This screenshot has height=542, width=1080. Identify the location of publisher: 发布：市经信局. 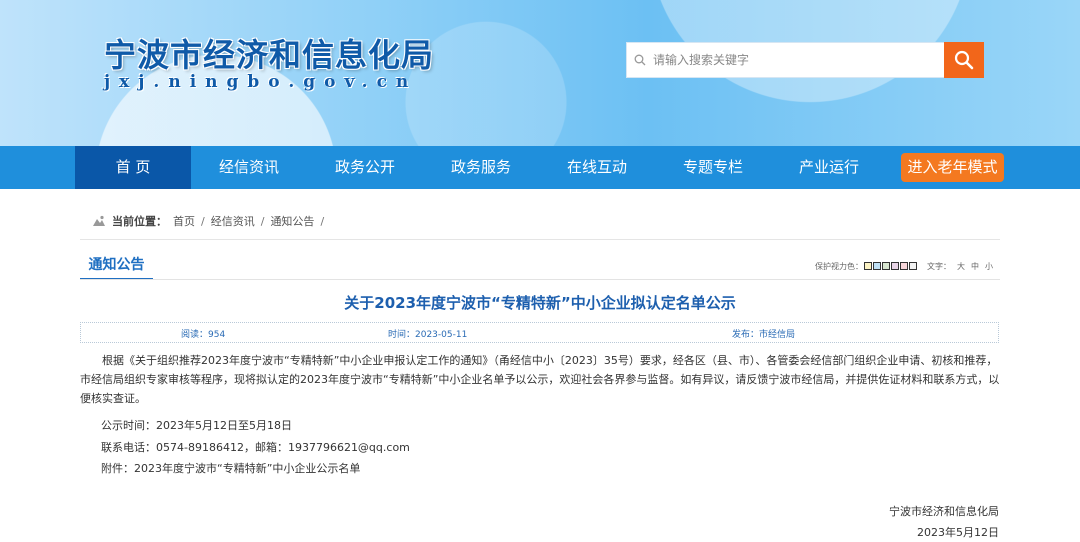
(764, 335).